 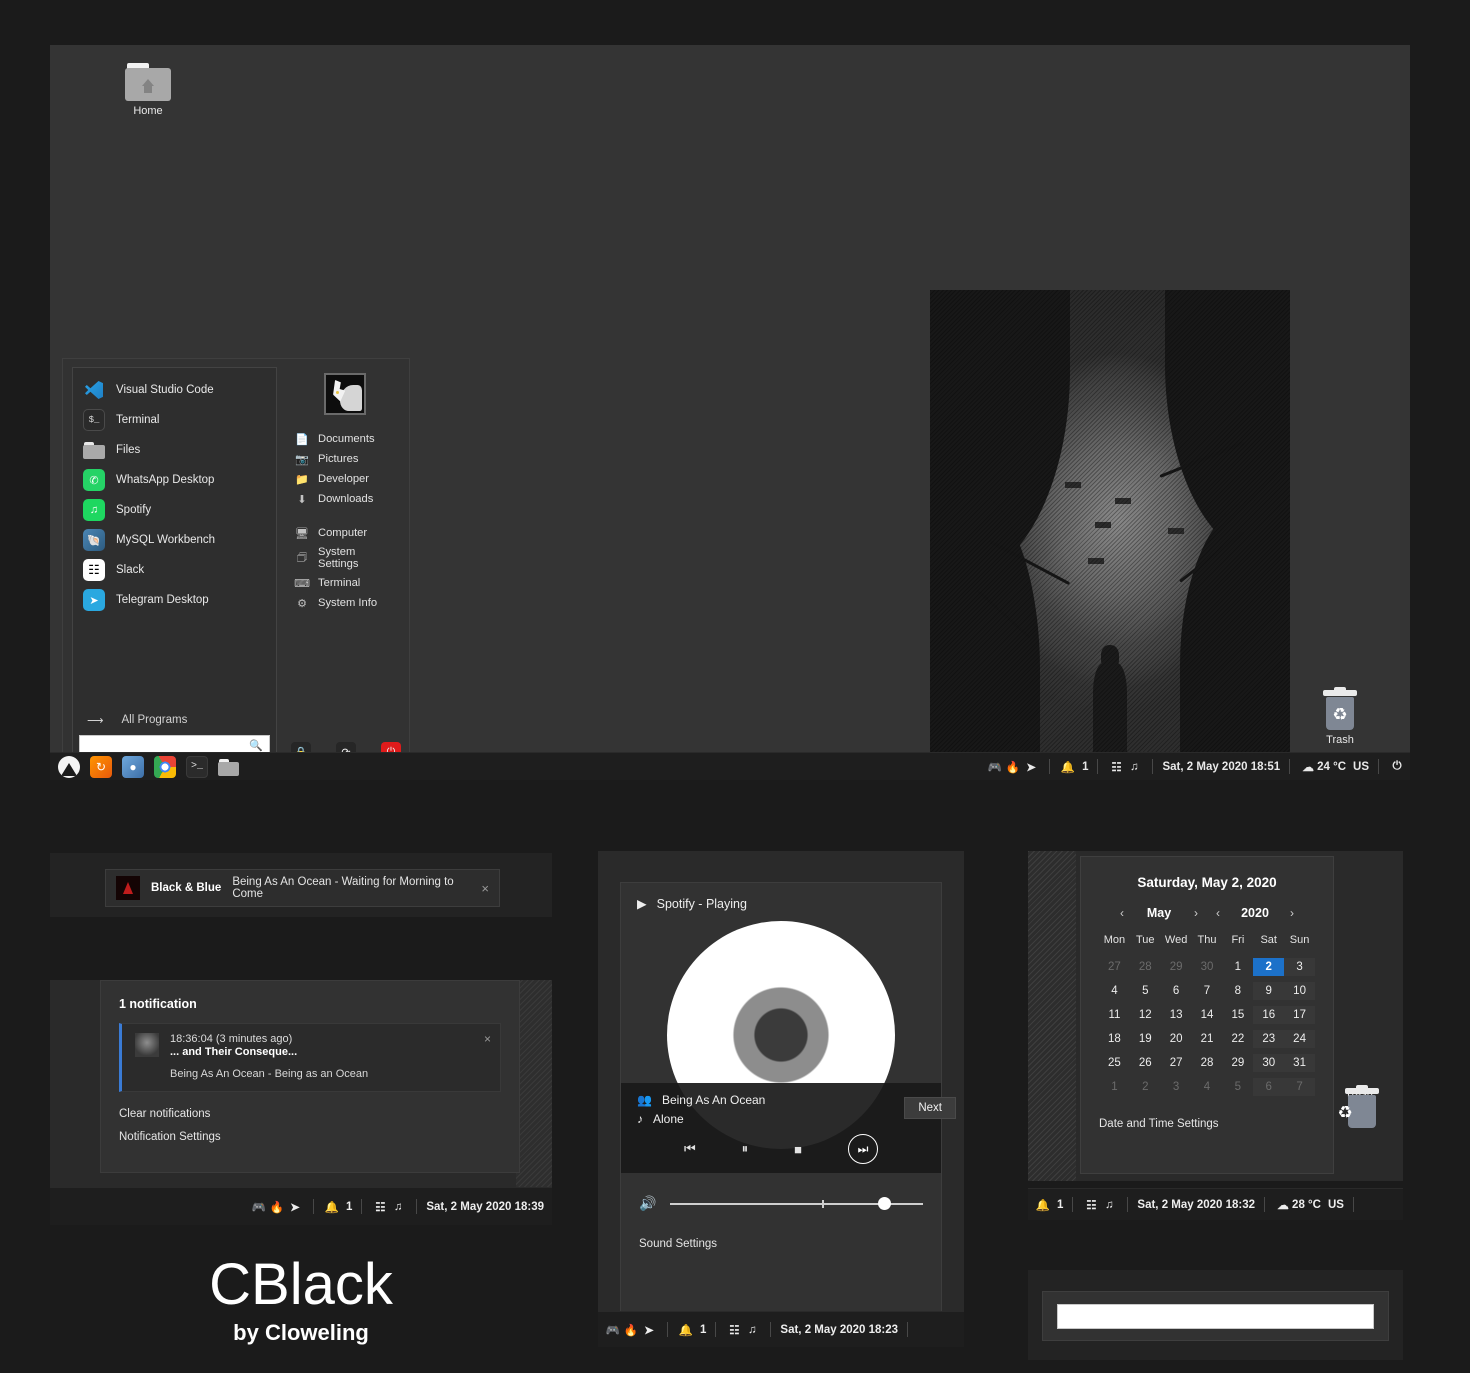 I want to click on notification-settings-button: Notification Settings, so click(x=310, y=1137).